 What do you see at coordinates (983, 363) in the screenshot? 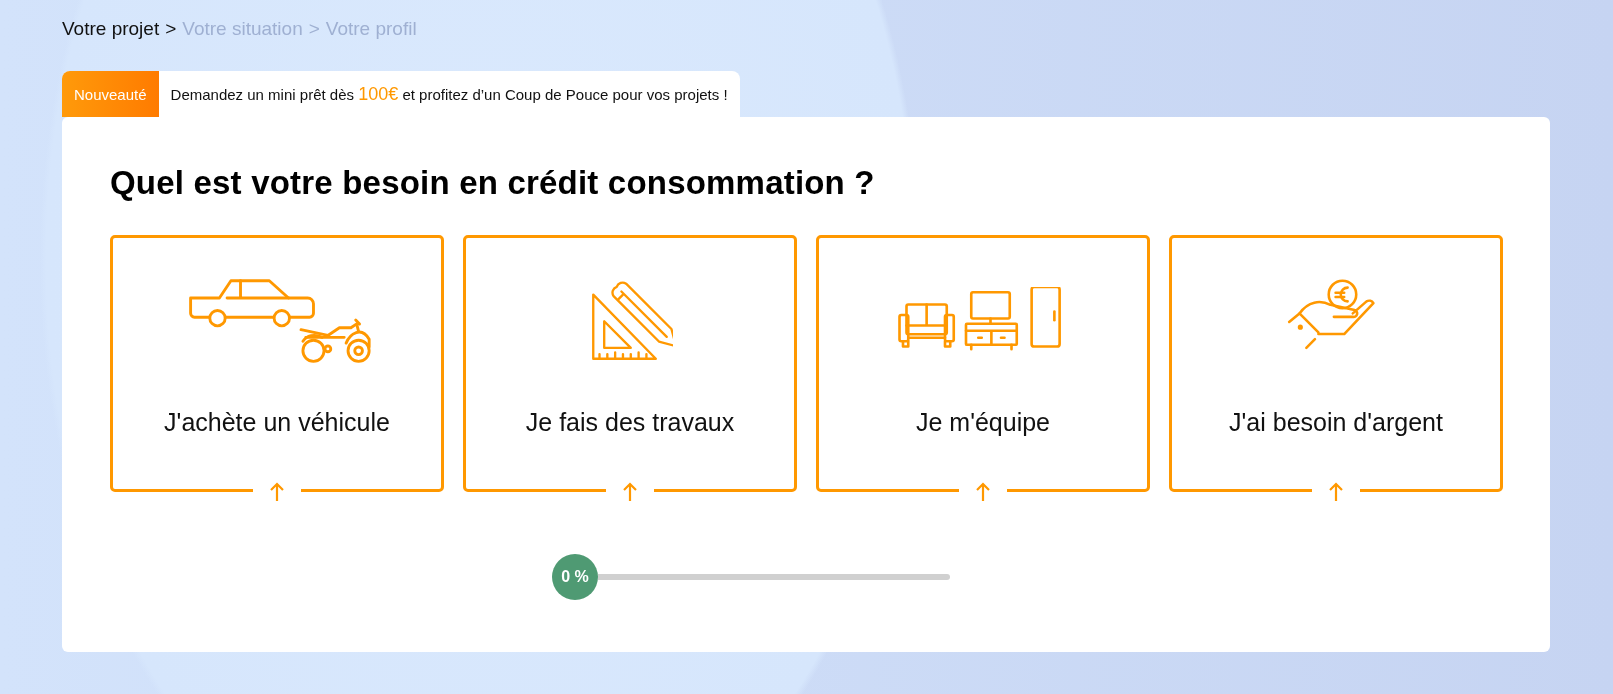
I see `option-card: Je m'équipe` at bounding box center [983, 363].